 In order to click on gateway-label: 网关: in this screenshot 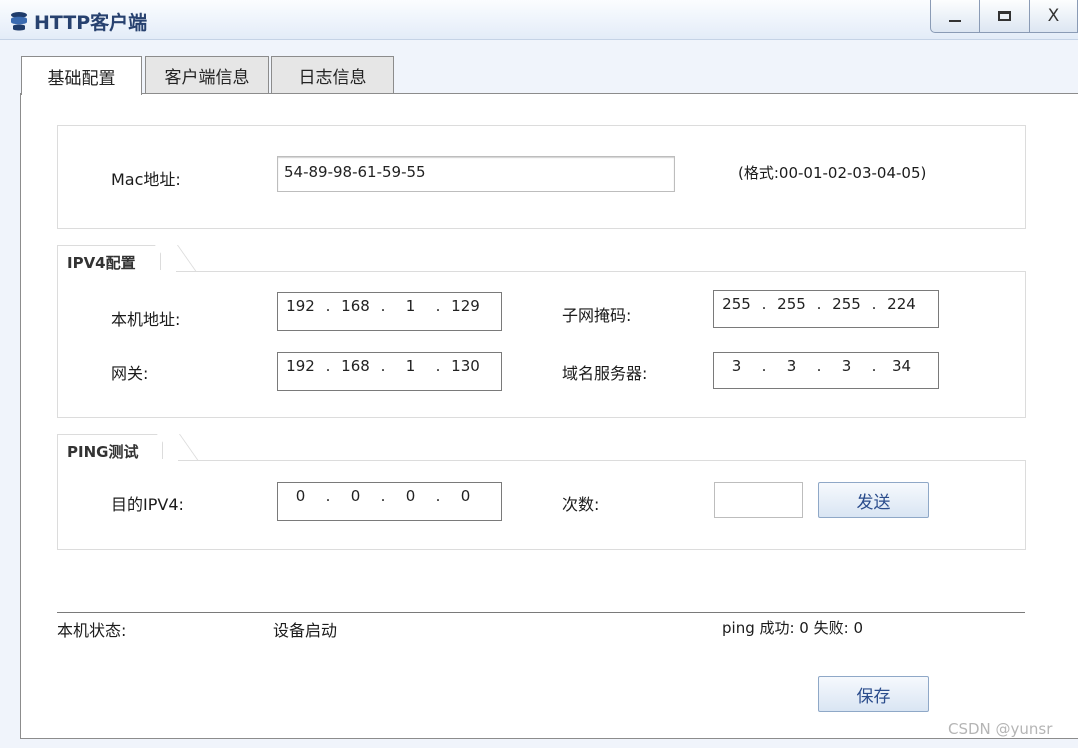, I will do `click(130, 373)`.